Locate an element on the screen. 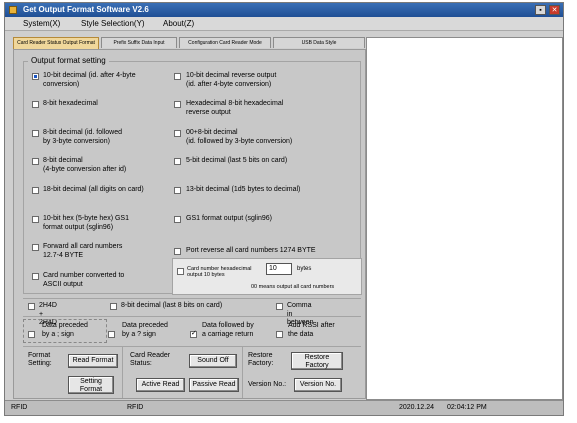  card-reader-status-label: Card Reader Status: is located at coordinates (150, 359).